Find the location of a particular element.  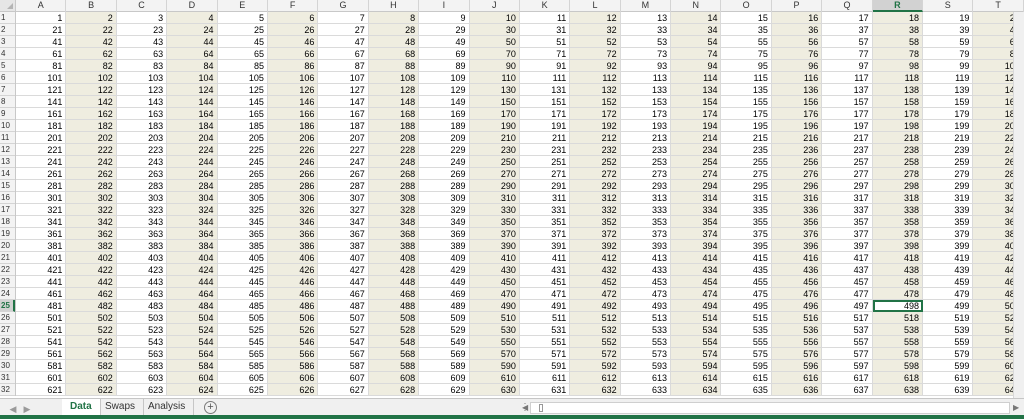

cell-p12: 236 is located at coordinates (797, 150).